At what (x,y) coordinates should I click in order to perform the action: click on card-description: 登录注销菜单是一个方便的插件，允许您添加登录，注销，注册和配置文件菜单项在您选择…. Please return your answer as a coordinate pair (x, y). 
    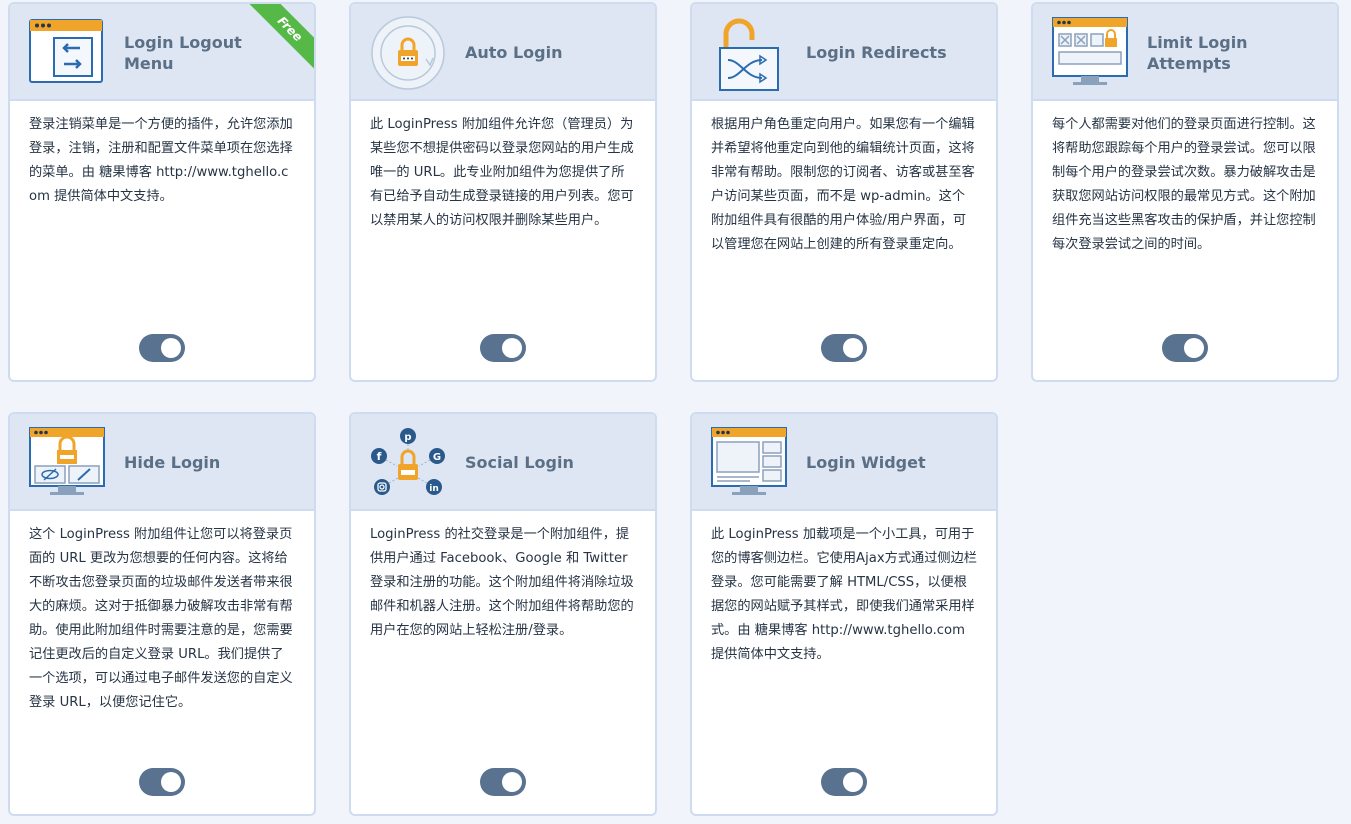
    Looking at the image, I should click on (161, 160).